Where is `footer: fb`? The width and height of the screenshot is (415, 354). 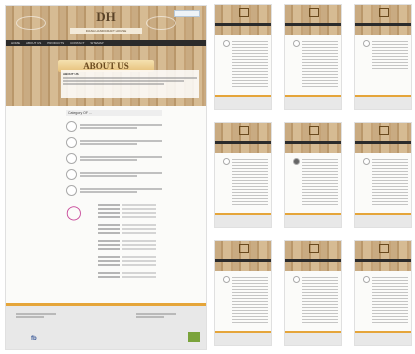
footer: fb is located at coordinates (106, 326).